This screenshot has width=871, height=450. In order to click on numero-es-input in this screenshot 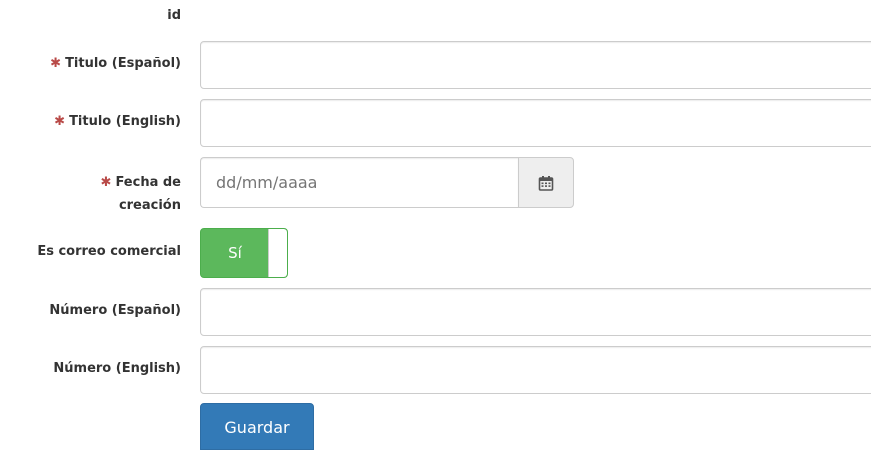, I will do `click(535, 312)`.